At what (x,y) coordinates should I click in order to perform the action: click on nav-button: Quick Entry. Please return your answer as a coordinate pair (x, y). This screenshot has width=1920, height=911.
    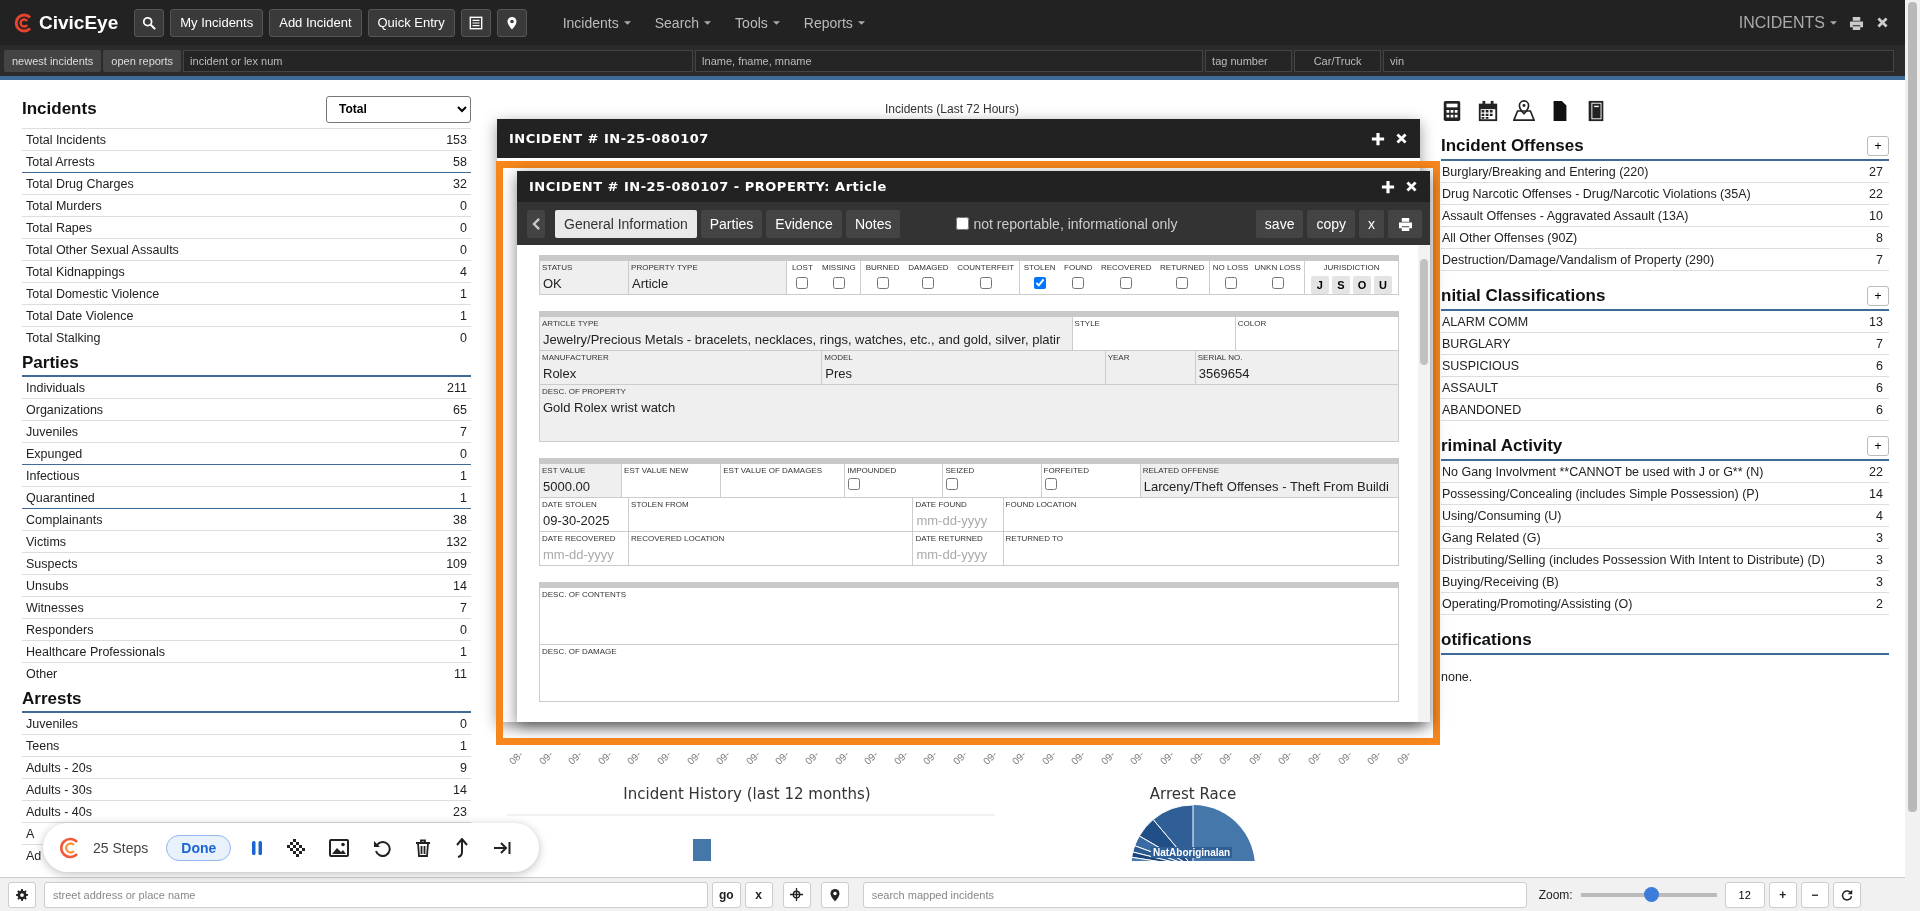
    Looking at the image, I should click on (411, 22).